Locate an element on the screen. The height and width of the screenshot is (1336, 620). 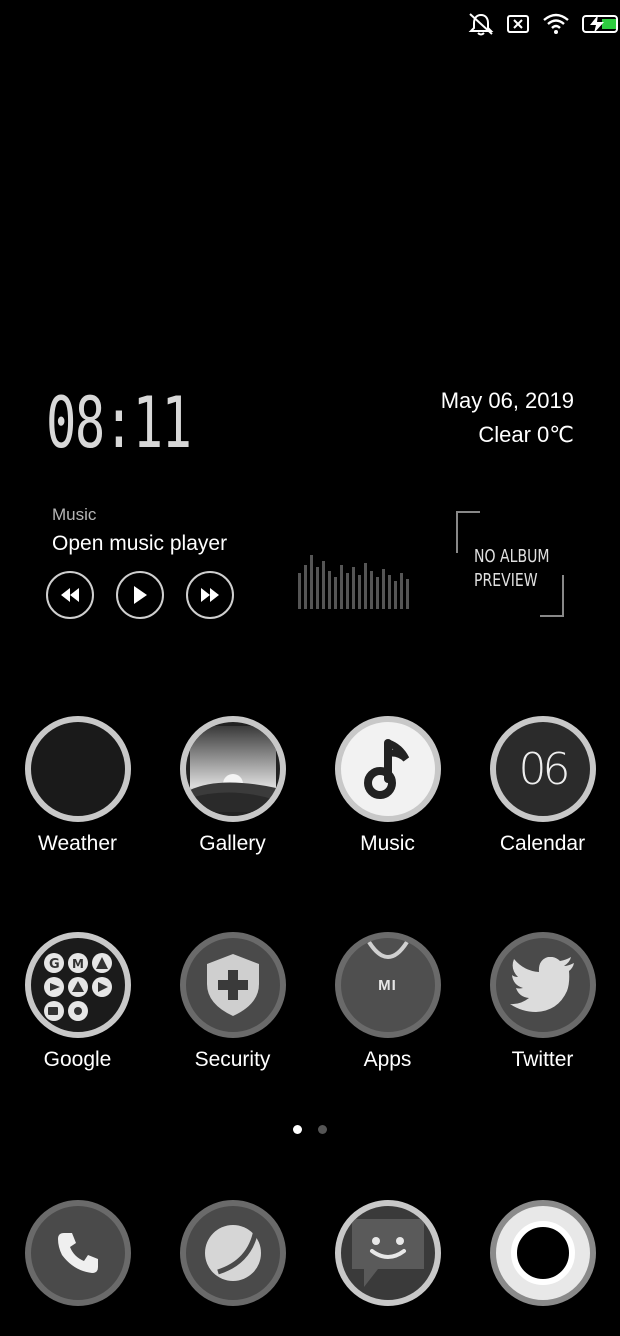
app-music: Music is located at coordinates (387, 786).